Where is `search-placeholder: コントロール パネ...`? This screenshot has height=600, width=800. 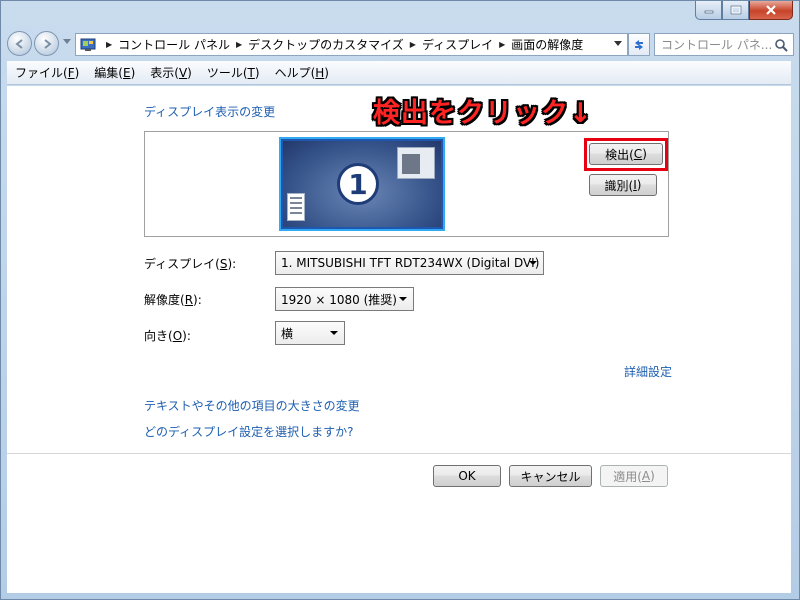
search-placeholder: コントロール パネ... is located at coordinates (717, 45).